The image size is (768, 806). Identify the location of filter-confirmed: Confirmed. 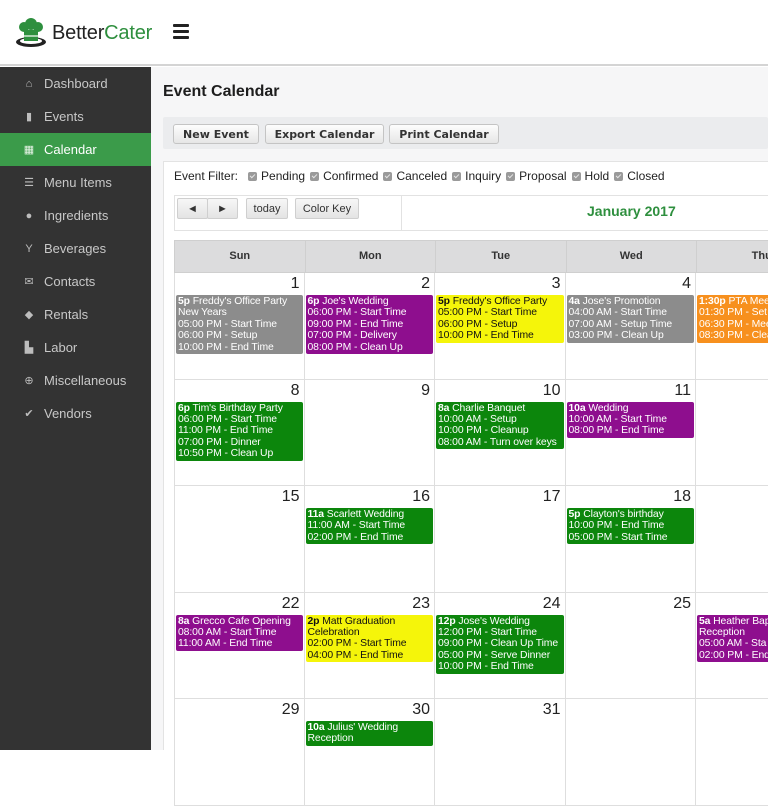
(344, 176).